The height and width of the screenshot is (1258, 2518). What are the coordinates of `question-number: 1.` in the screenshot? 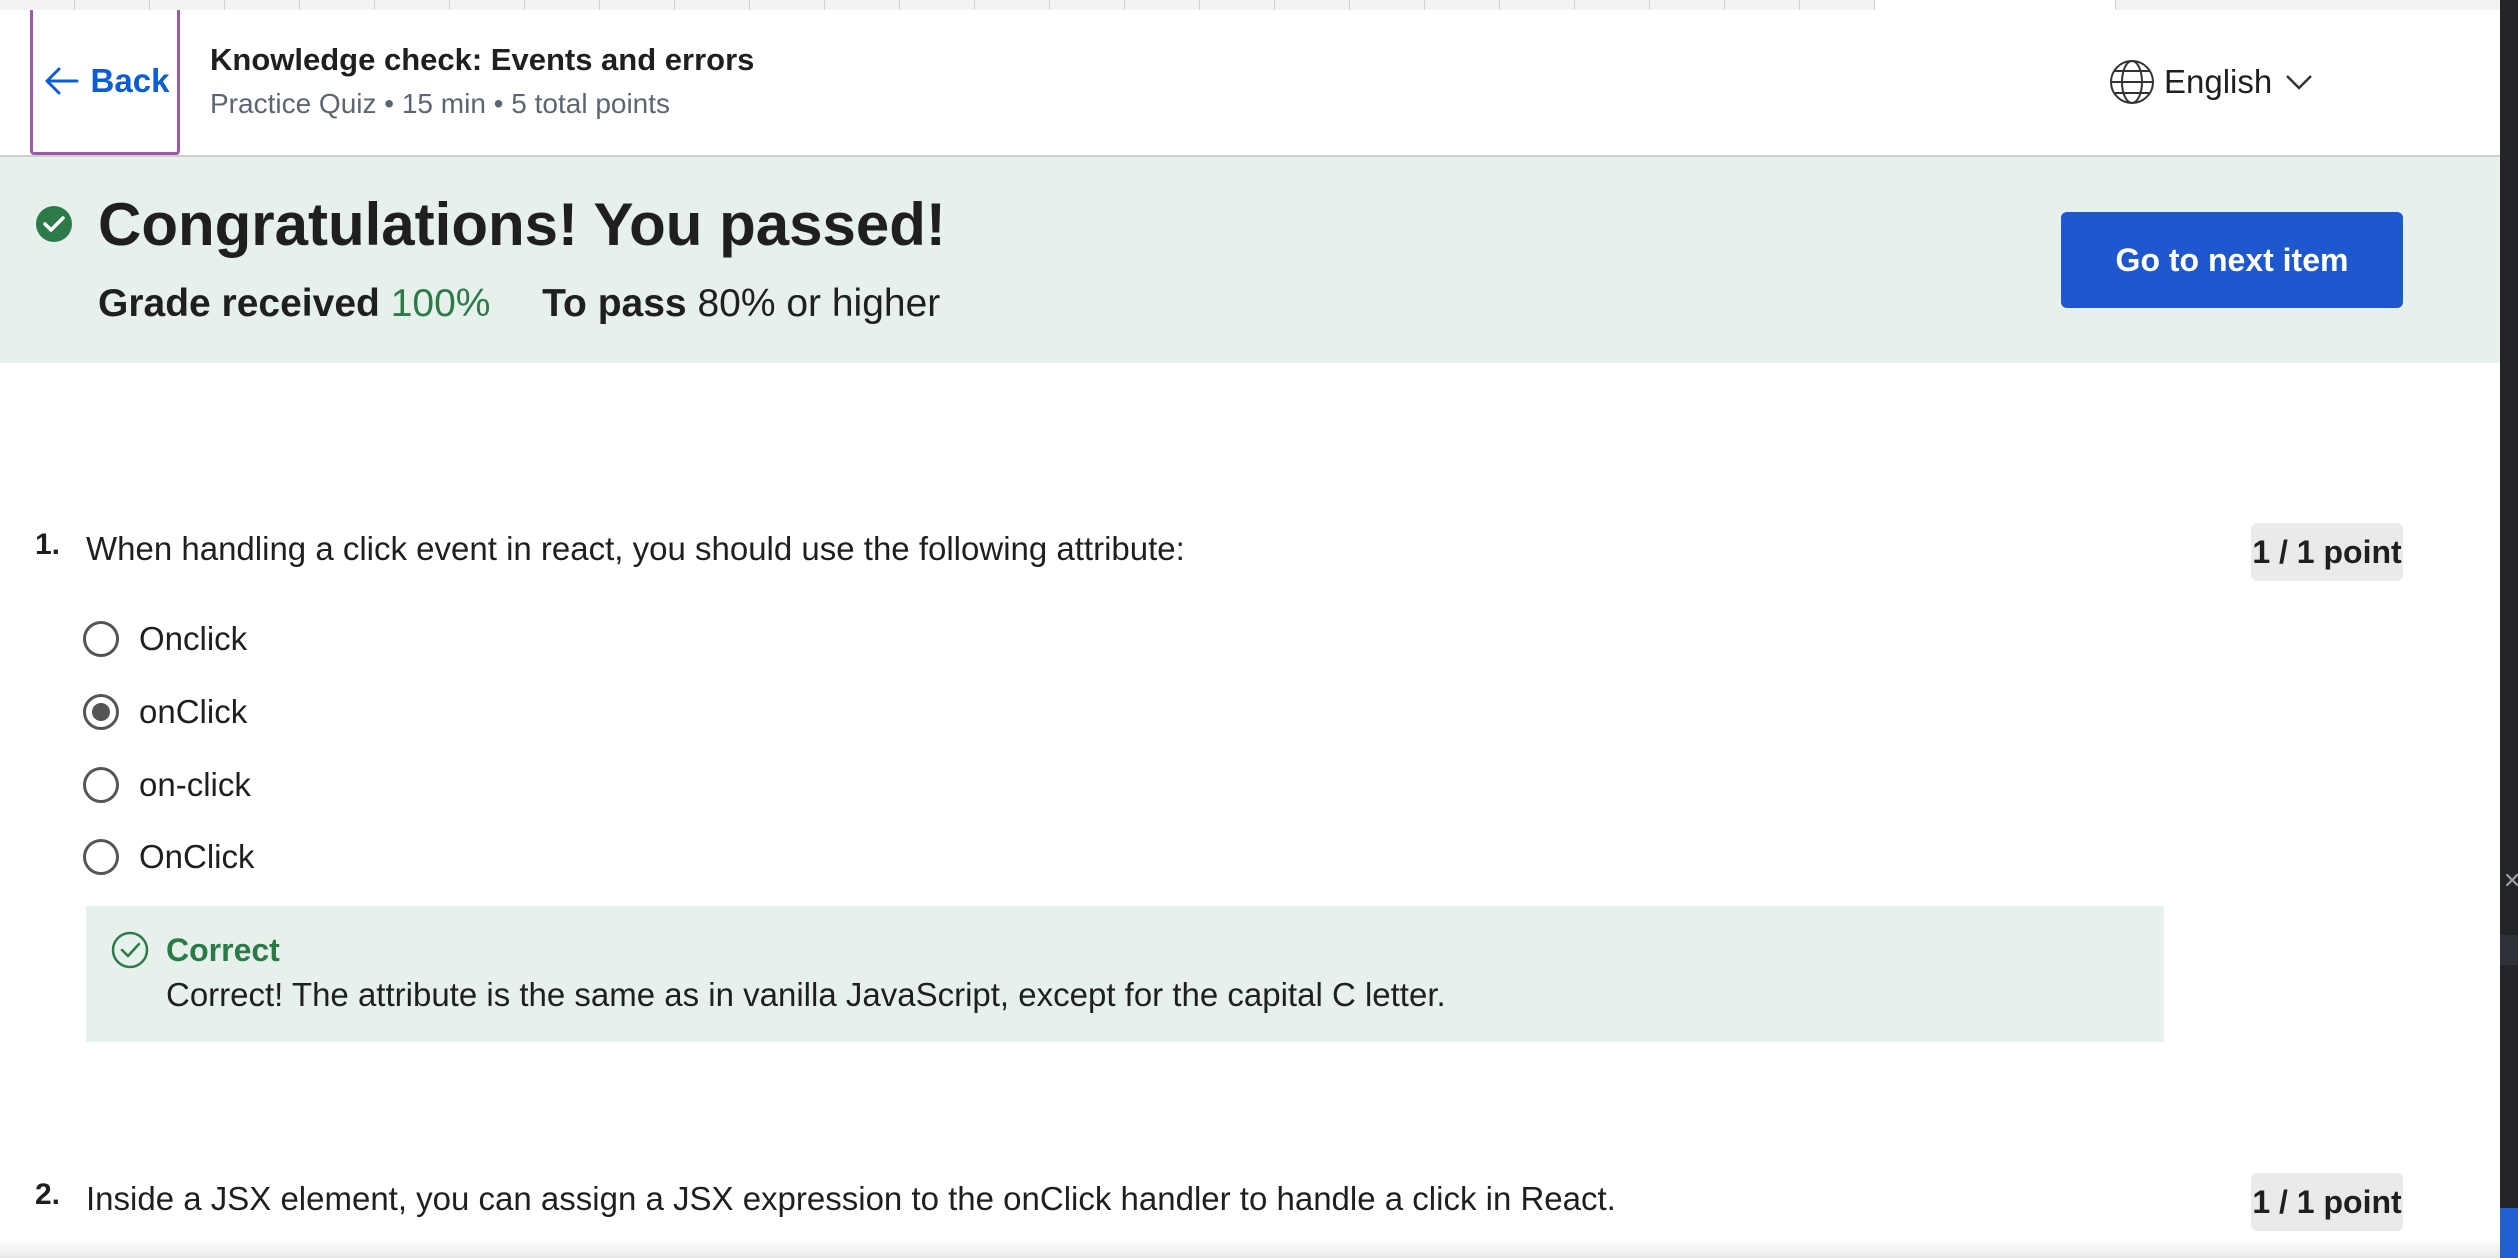 It's located at (48, 544).